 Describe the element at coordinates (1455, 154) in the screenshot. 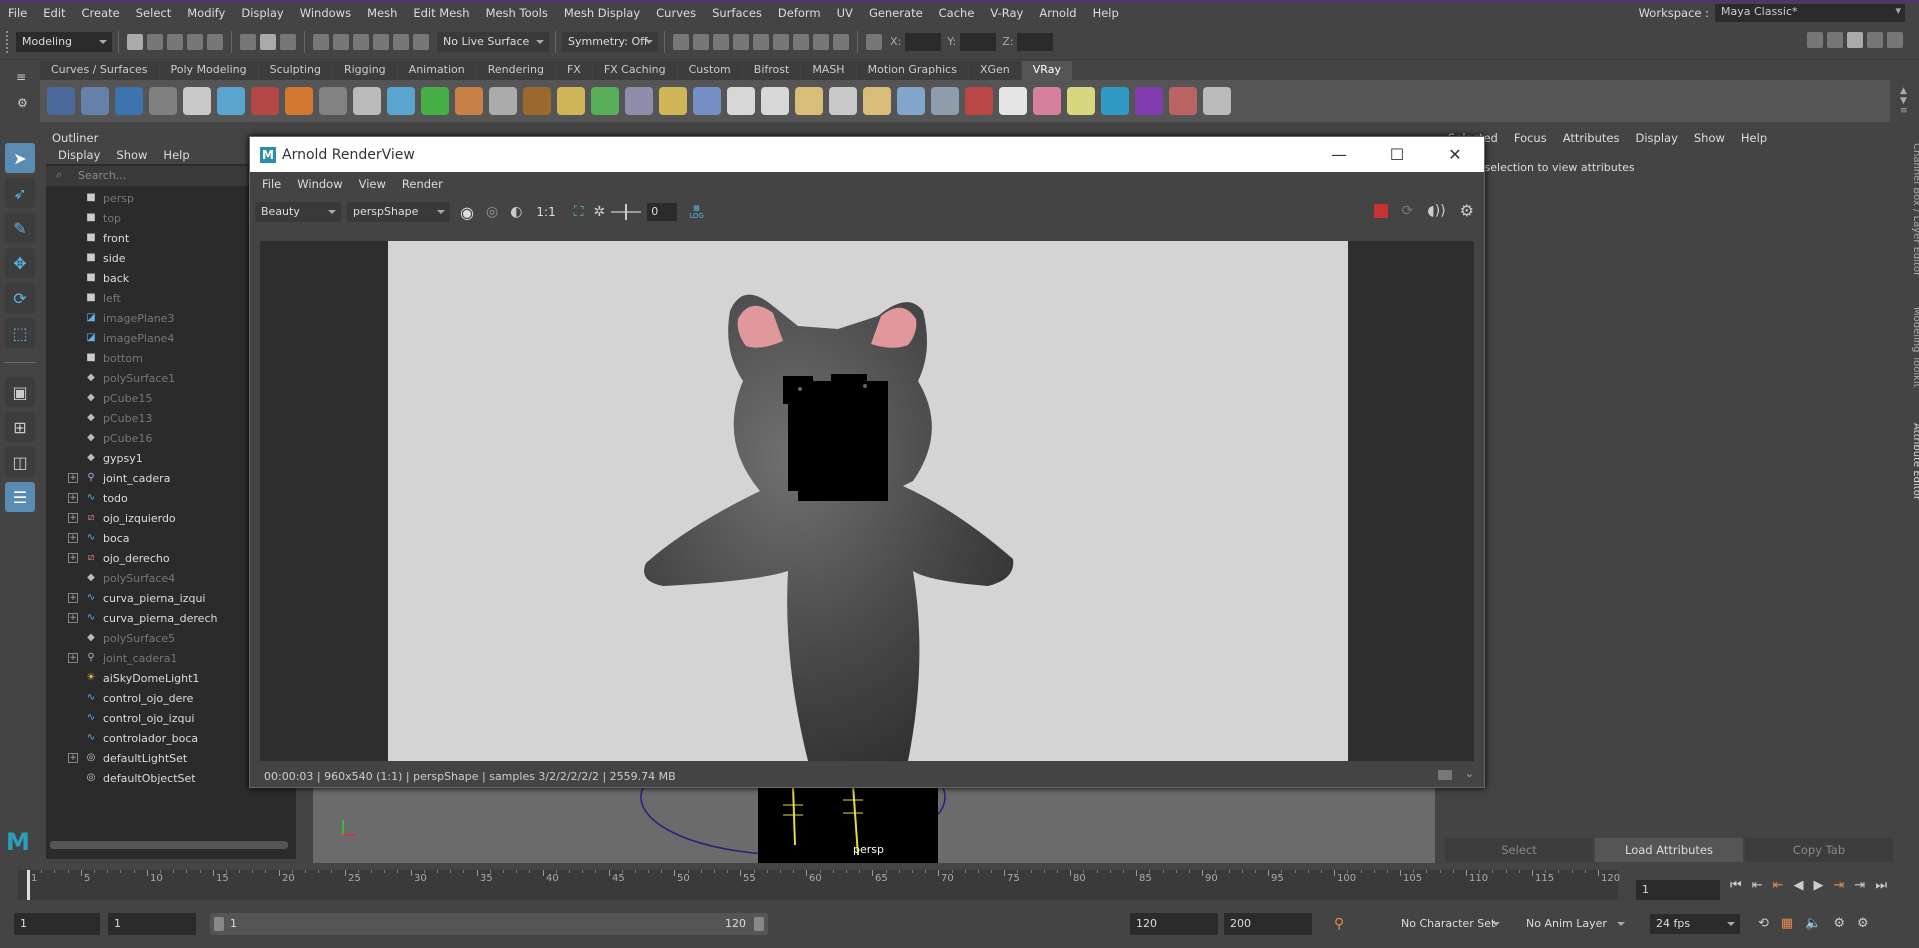

I see `close-icon: ✕` at that location.